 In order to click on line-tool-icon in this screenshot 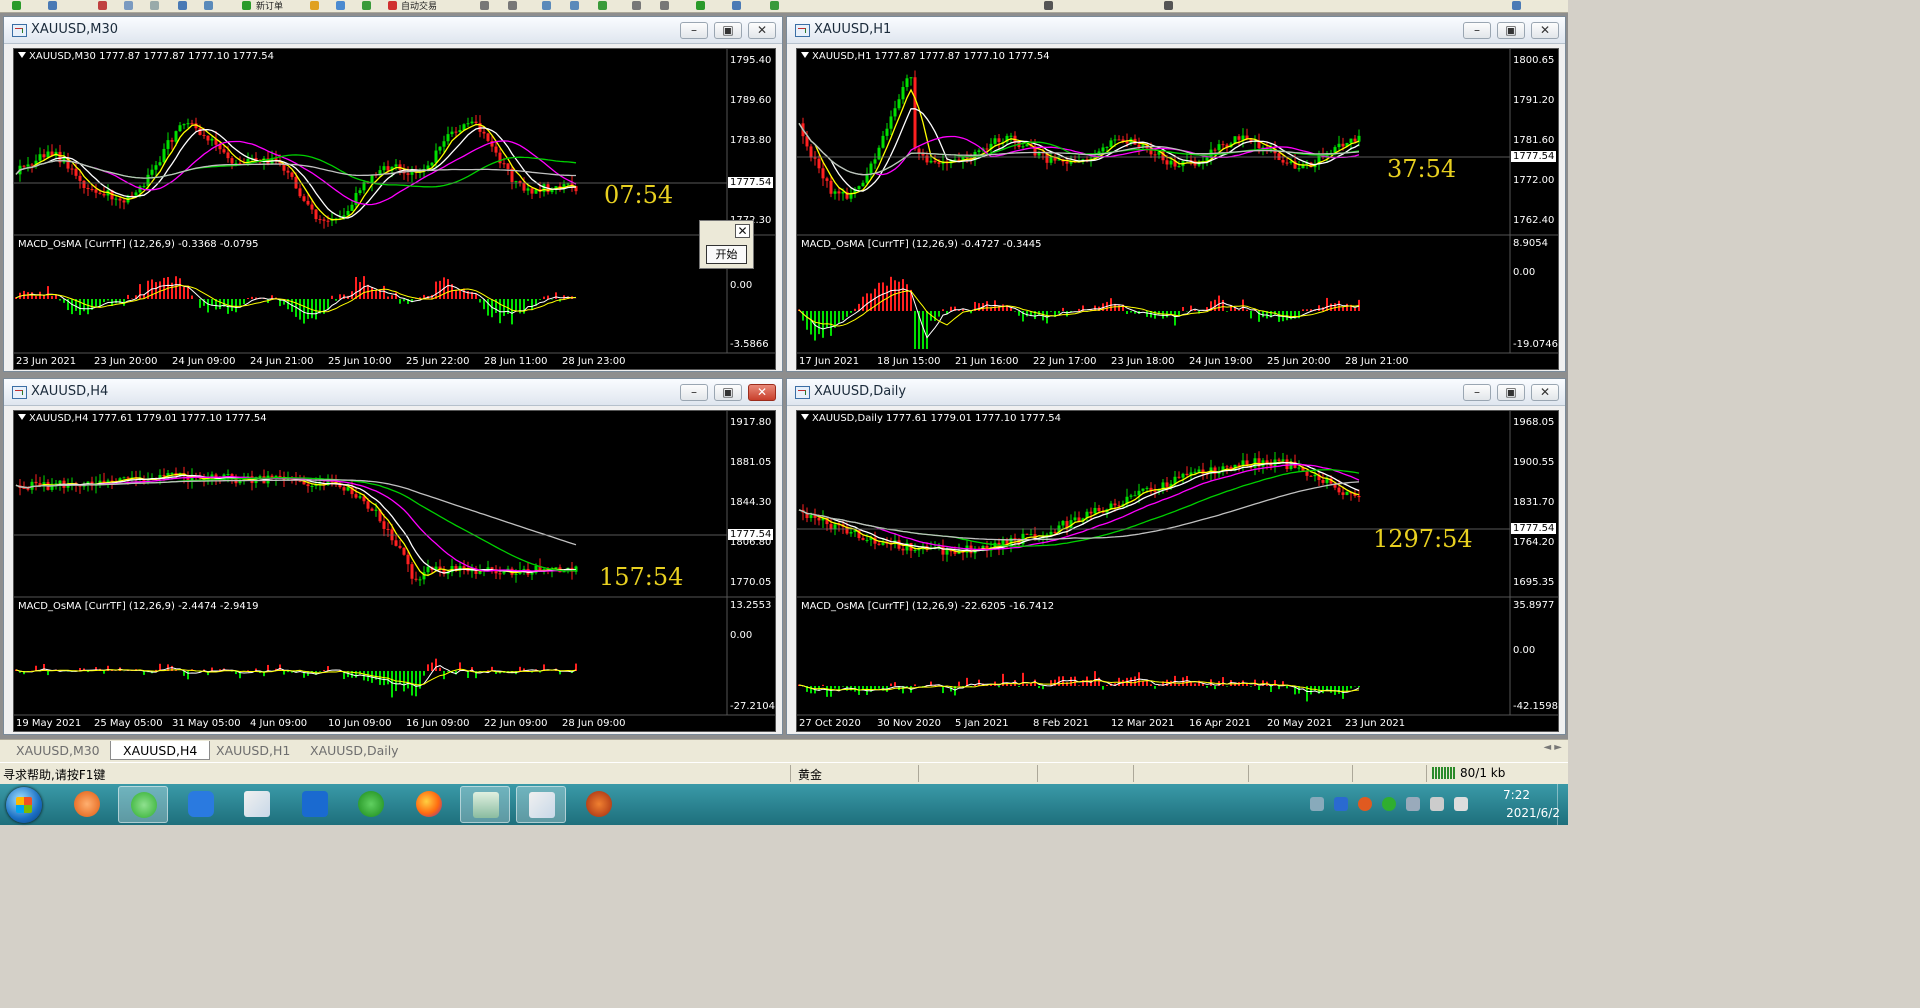, I will do `click(1168, 5)`.